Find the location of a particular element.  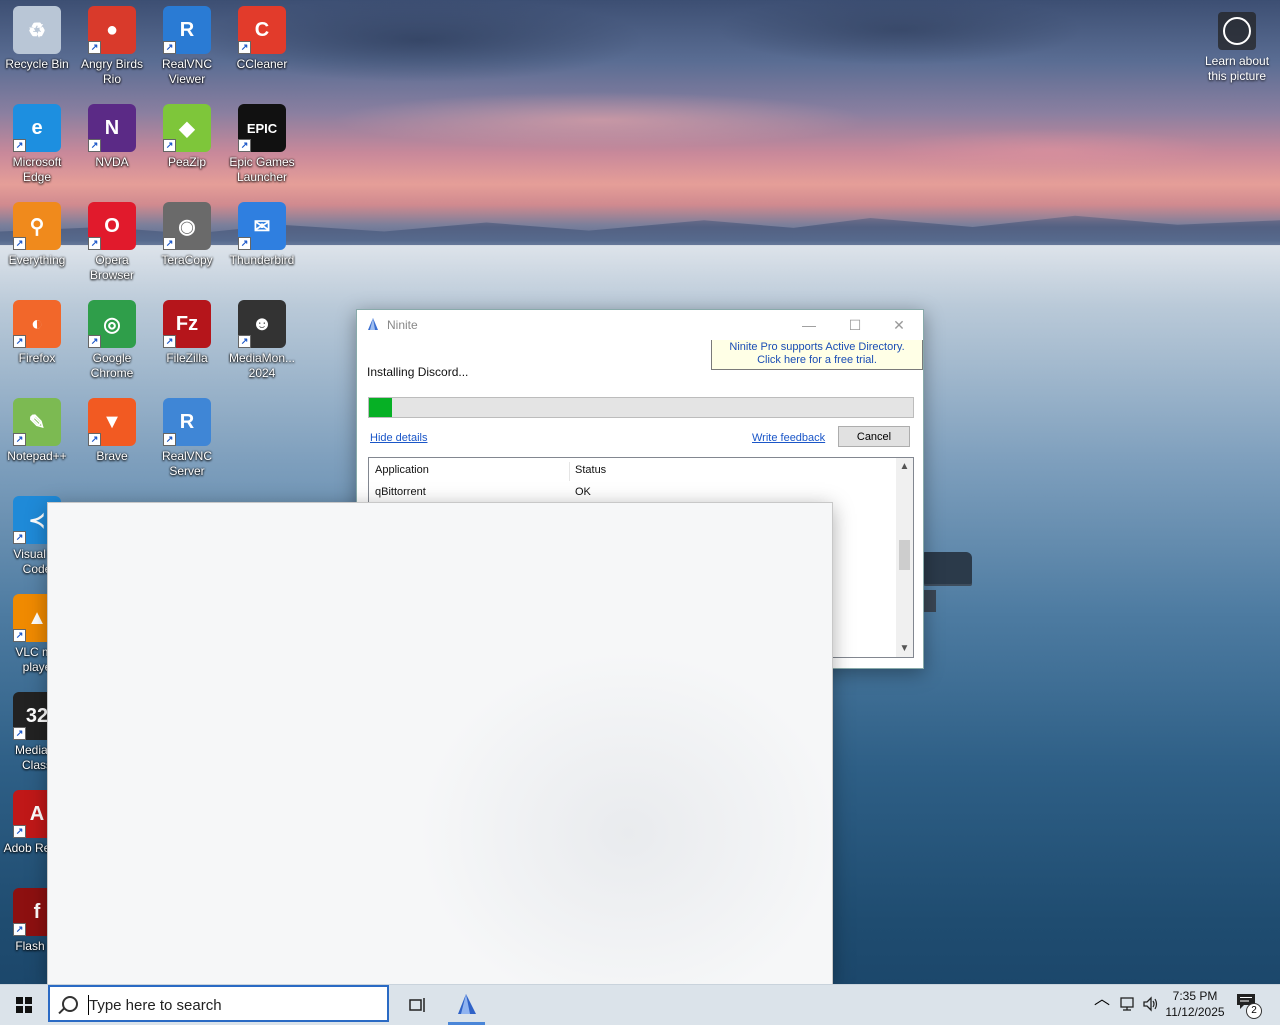

desktop-icon-realvnc-server: R ↗ RealVNC Server is located at coordinates (187, 438).